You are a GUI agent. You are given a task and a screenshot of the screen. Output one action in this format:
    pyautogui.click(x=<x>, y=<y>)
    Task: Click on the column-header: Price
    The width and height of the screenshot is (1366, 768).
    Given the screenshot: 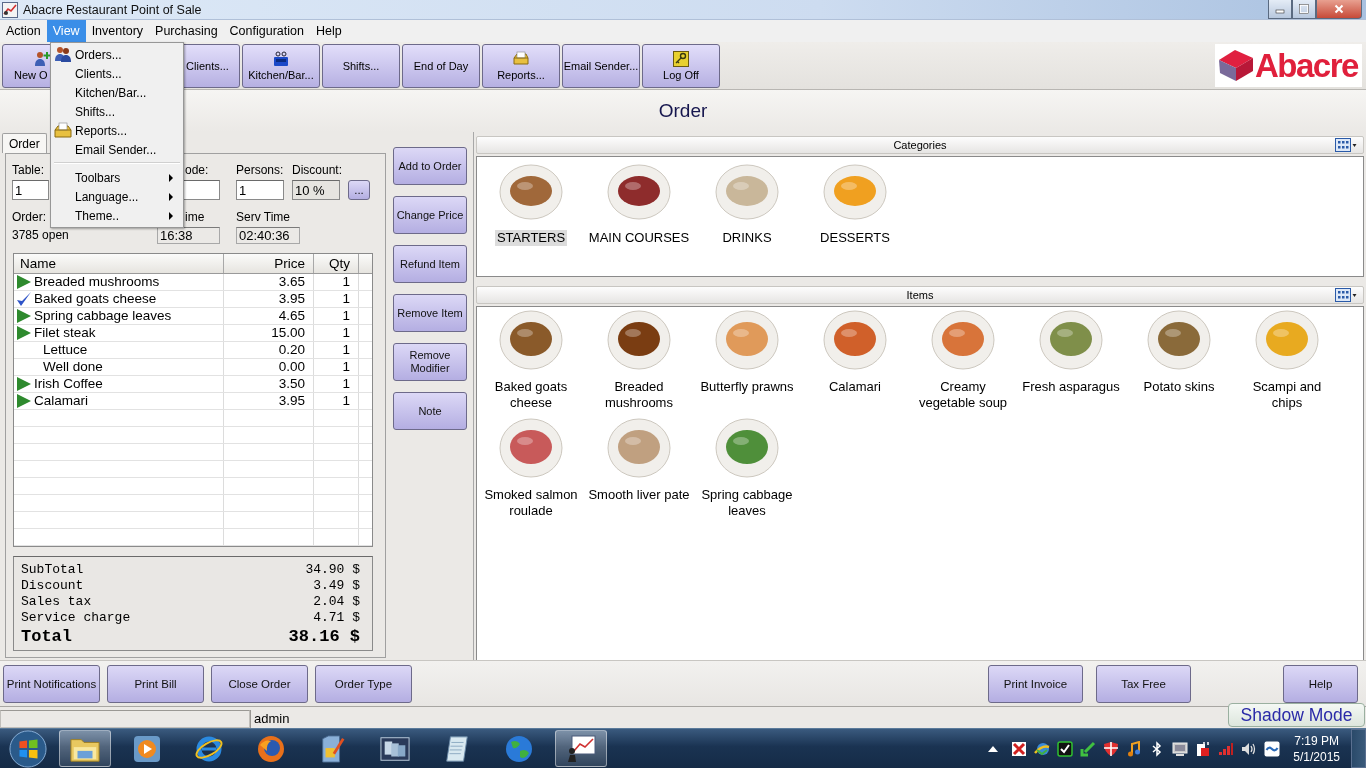 What is the action you would take?
    pyautogui.click(x=269, y=263)
    